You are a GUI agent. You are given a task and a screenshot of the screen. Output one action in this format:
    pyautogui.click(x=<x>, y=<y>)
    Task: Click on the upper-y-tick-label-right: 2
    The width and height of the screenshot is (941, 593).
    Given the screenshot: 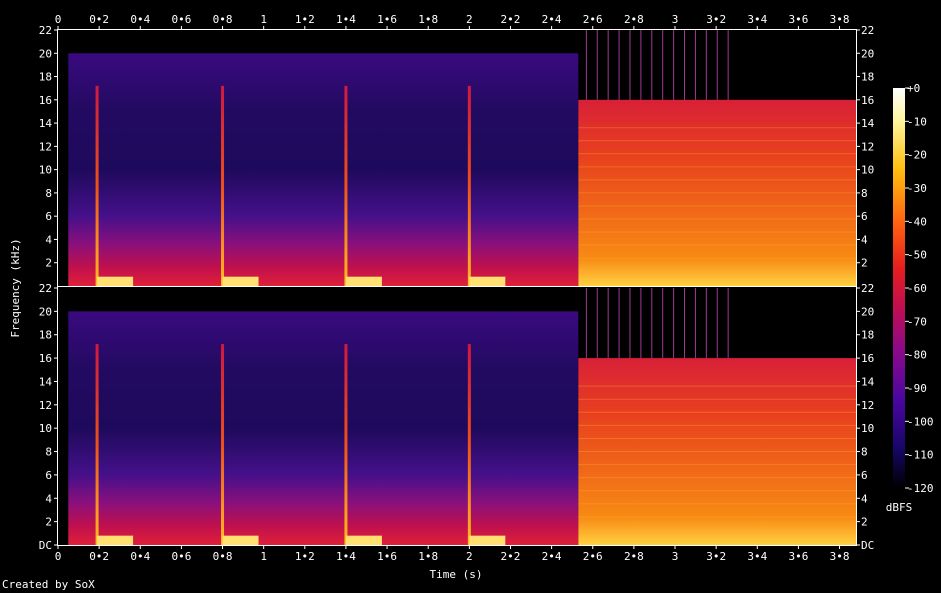 What is the action you would take?
    pyautogui.click(x=864, y=263)
    